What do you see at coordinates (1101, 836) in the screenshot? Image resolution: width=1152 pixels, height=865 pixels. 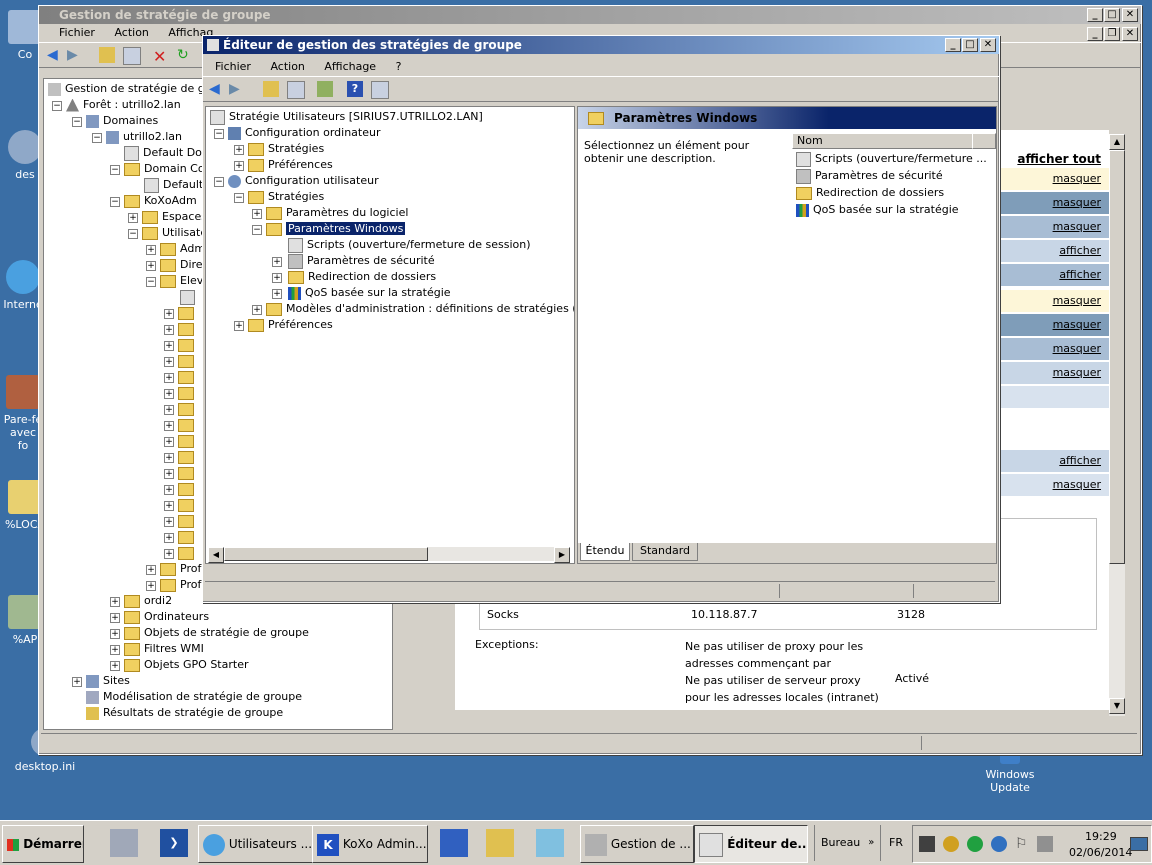 I see `clock-time: 19:29` at bounding box center [1101, 836].